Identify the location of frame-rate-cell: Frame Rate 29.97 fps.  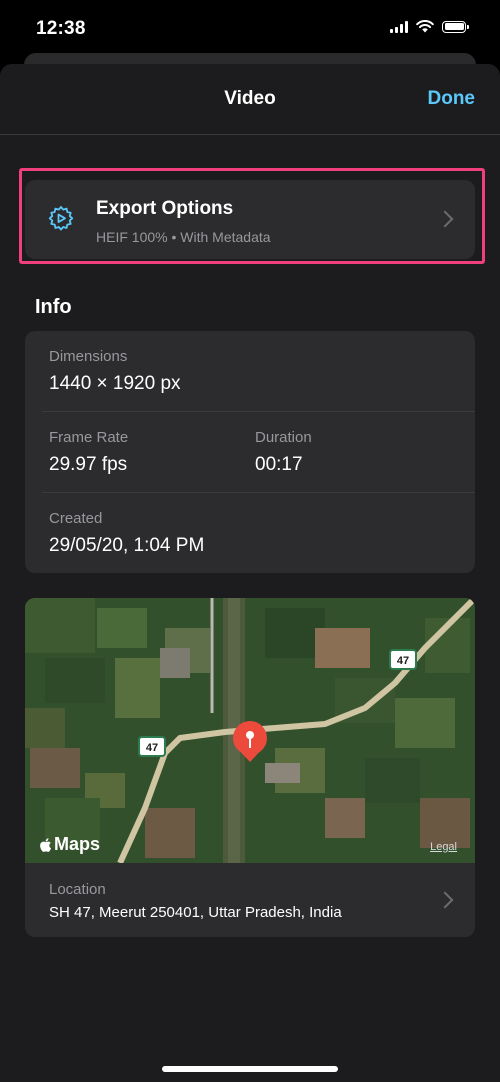
(88, 452).